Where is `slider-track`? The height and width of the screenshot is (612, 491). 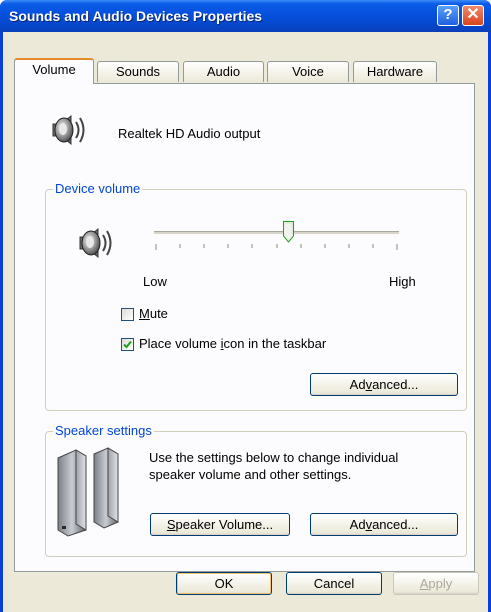 slider-track is located at coordinates (276, 232).